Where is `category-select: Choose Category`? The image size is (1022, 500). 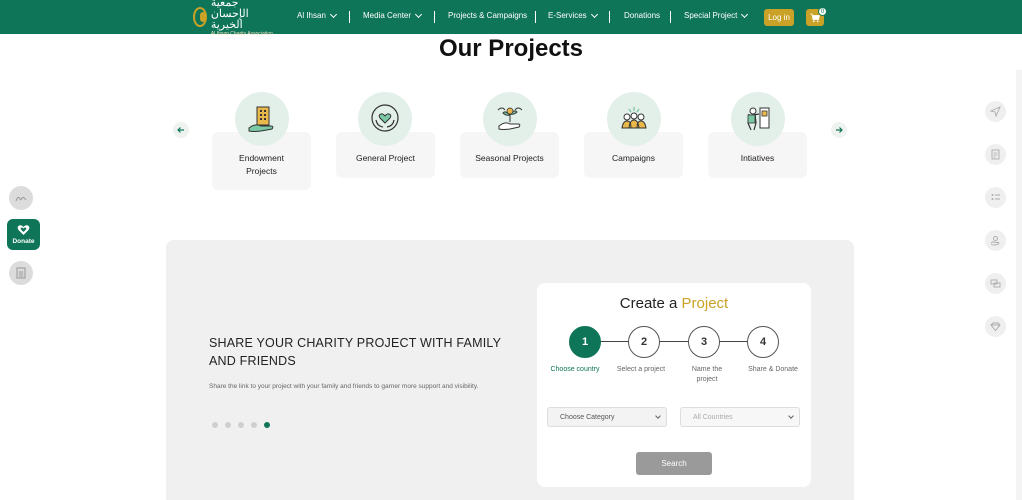 category-select: Choose Category is located at coordinates (607, 417).